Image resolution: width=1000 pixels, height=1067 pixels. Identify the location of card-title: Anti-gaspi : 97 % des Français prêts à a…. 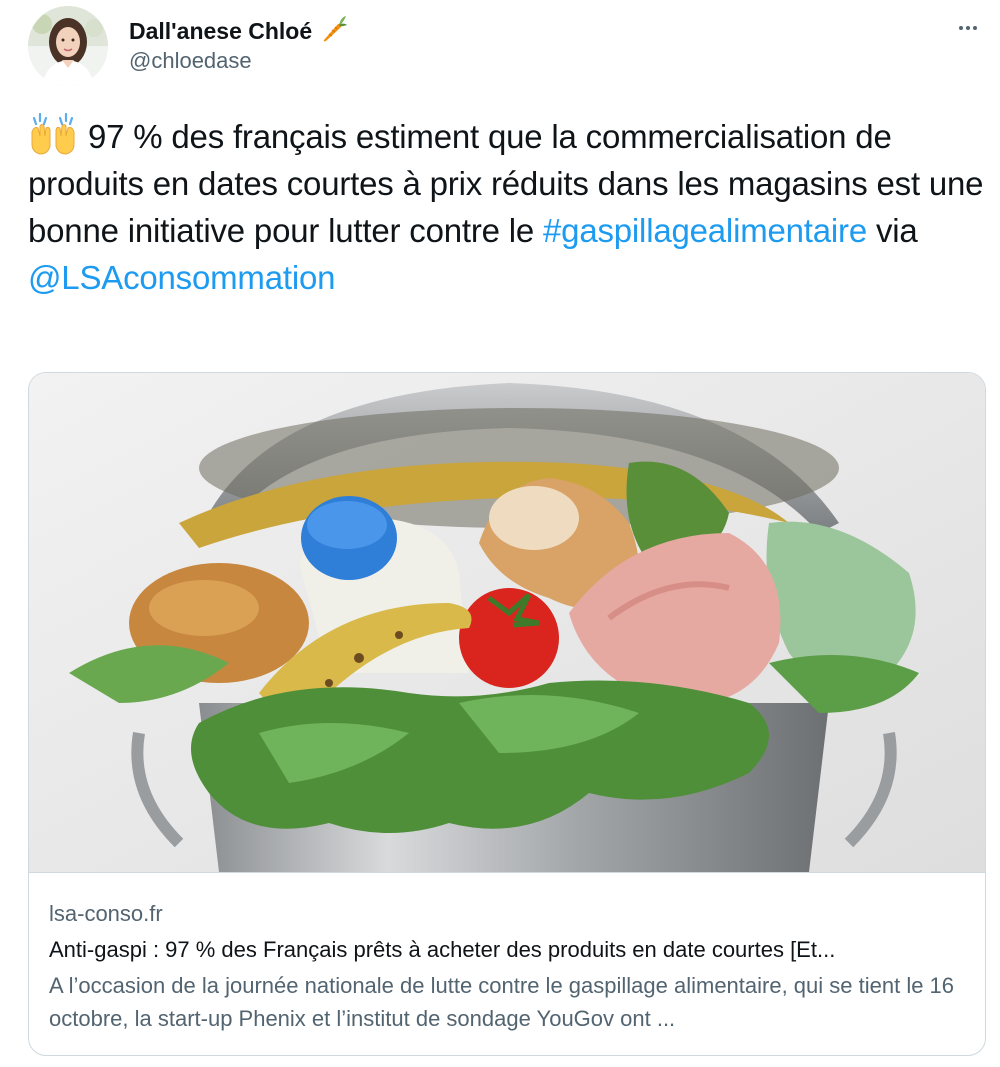
(442, 949).